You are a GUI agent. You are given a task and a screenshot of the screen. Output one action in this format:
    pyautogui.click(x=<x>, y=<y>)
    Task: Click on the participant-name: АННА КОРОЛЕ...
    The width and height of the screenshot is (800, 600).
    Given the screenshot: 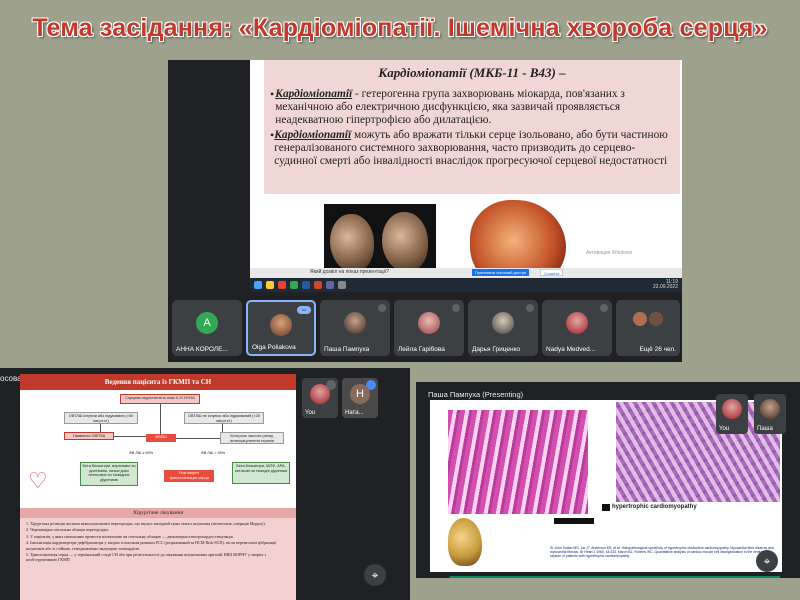 What is the action you would take?
    pyautogui.click(x=202, y=349)
    